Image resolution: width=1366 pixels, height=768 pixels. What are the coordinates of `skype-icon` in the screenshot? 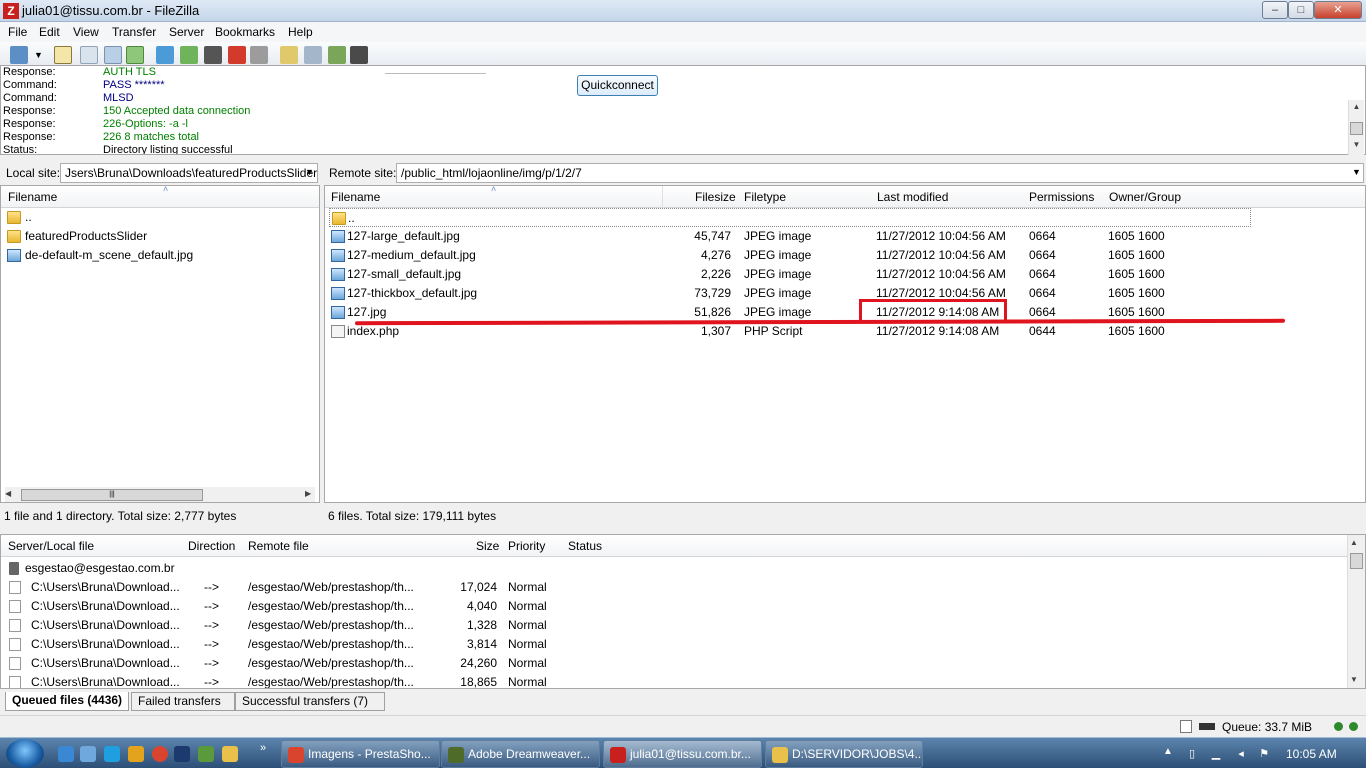 It's located at (112, 754).